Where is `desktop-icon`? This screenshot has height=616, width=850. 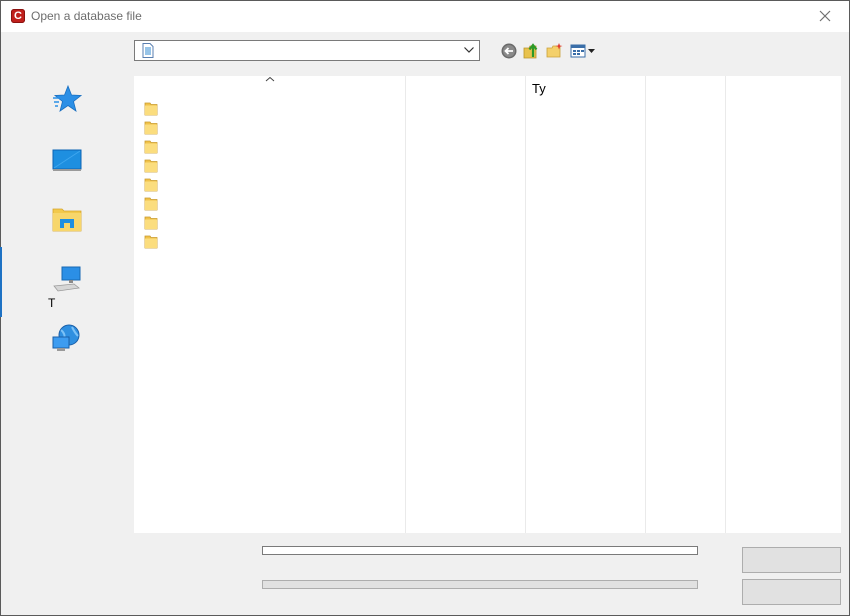 desktop-icon is located at coordinates (67, 160).